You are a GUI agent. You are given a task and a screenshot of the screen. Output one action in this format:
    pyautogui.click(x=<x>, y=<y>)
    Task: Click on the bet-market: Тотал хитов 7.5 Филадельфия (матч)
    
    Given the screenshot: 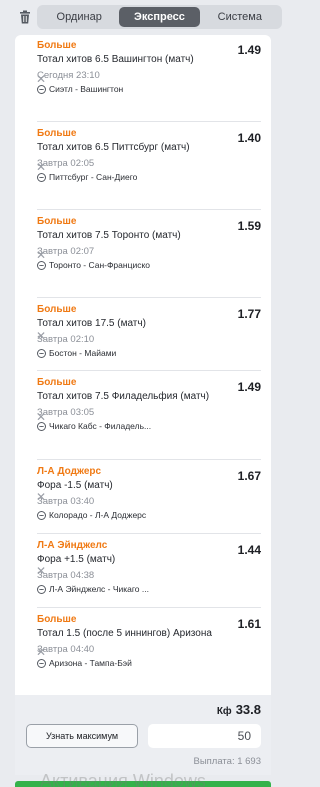 What is the action you would take?
    pyautogui.click(x=123, y=396)
    